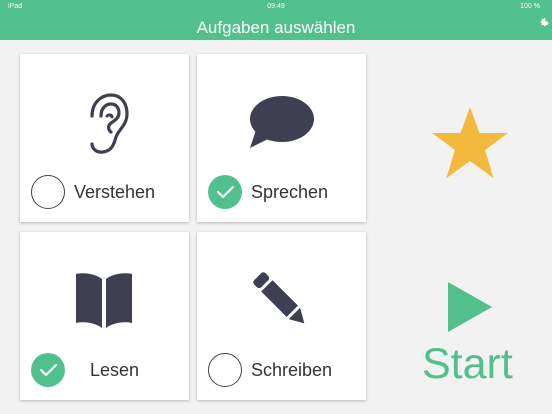  I want to click on checkbox-schreiben, so click(225, 370).